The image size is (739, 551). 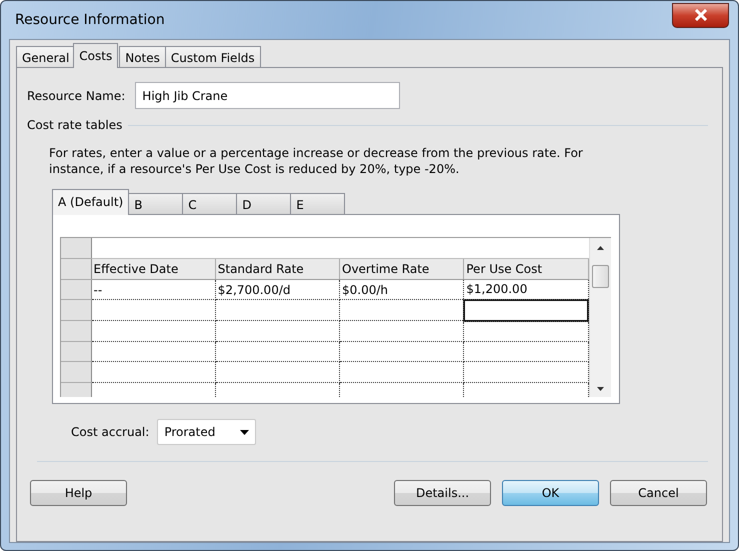 What do you see at coordinates (600, 389) in the screenshot?
I see `scroll-down-icon` at bounding box center [600, 389].